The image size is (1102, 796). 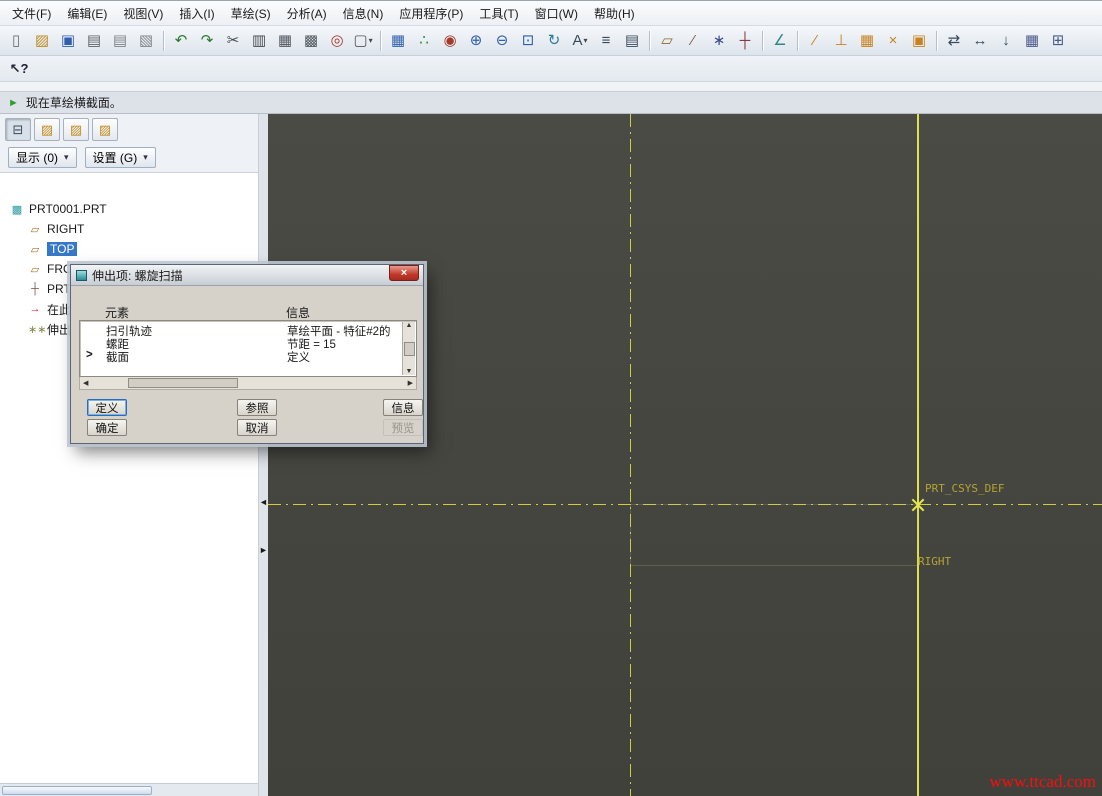 What do you see at coordinates (554, 41) in the screenshot?
I see `repaint-icon: ↻` at bounding box center [554, 41].